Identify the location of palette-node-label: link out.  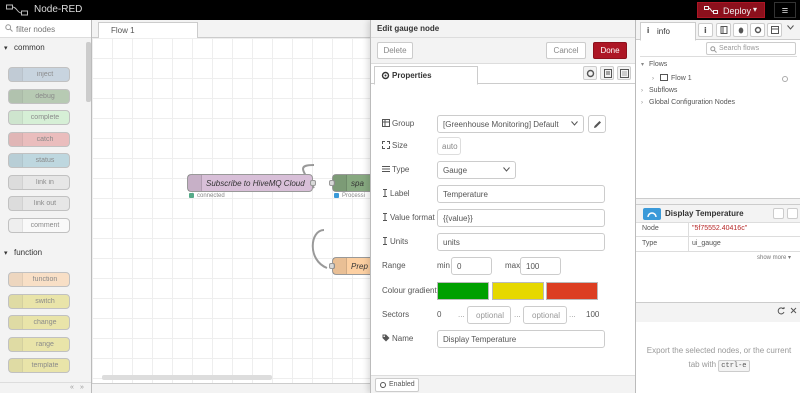
(45, 203).